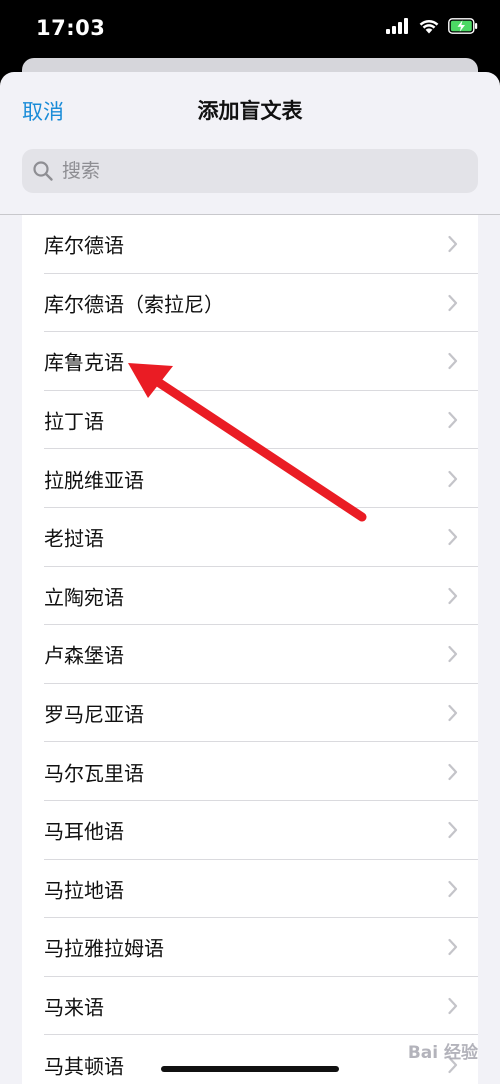 Image resolution: width=500 pixels, height=1084 pixels. What do you see at coordinates (71, 28) in the screenshot?
I see `status-time: 17:03` at bounding box center [71, 28].